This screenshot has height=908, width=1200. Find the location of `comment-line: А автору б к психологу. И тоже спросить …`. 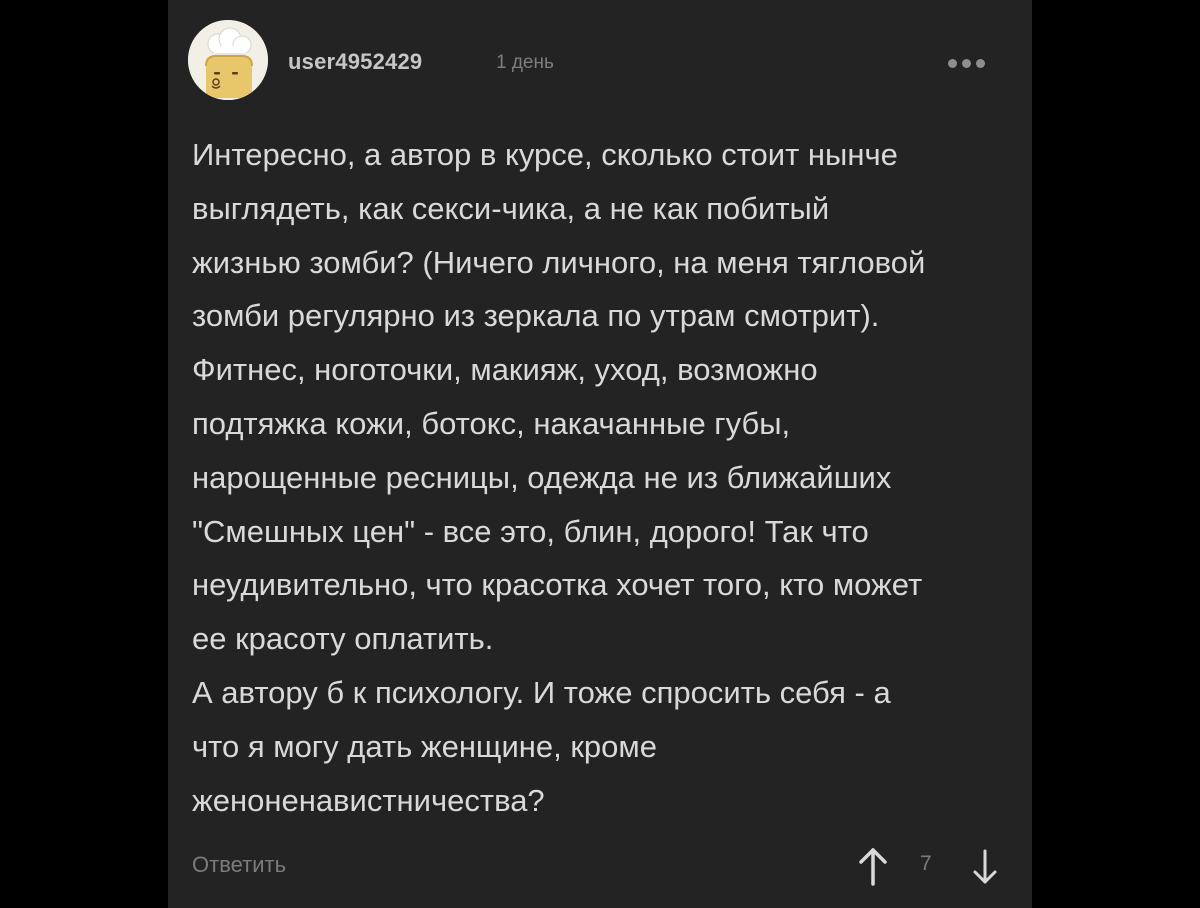

comment-line: А автору б к психологу. И тоже спросить … is located at coordinates (541, 692).